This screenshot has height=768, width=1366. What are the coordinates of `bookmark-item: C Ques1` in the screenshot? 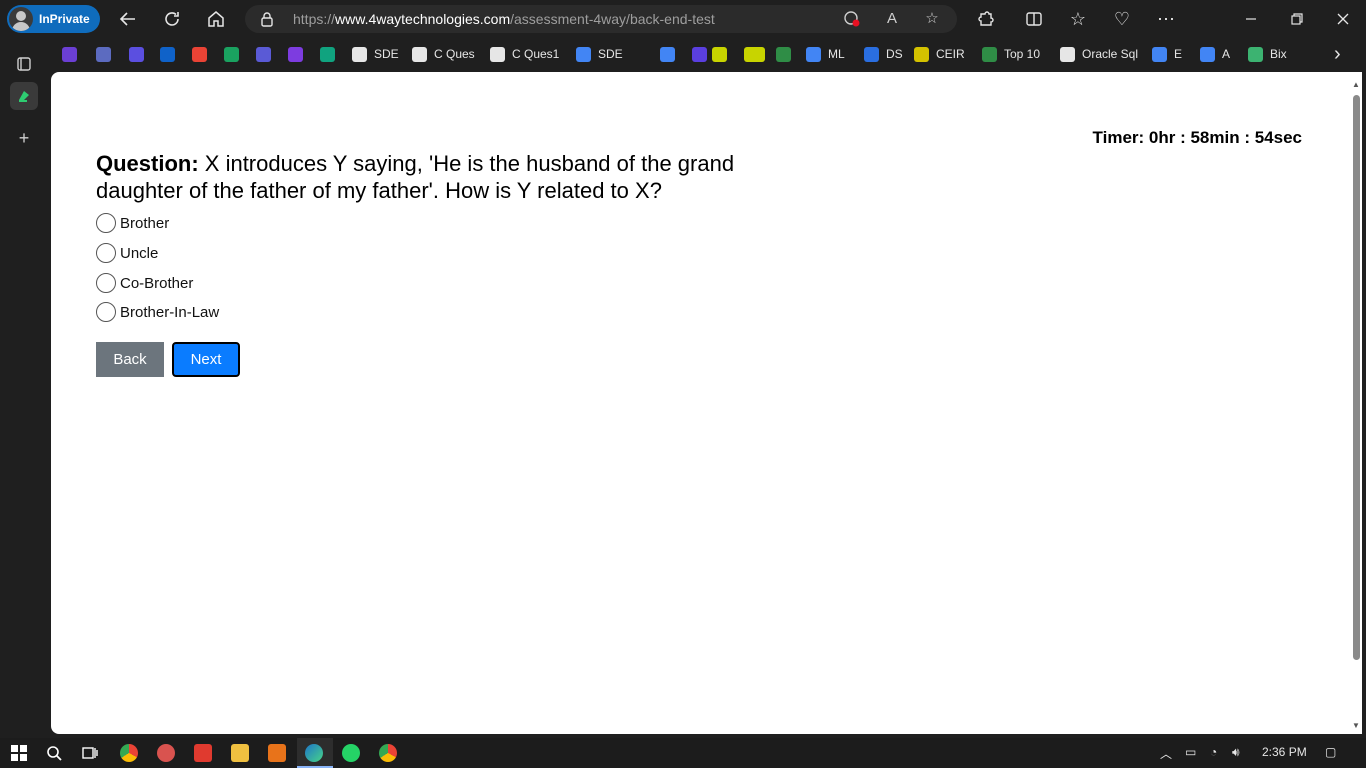 It's located at (524, 54).